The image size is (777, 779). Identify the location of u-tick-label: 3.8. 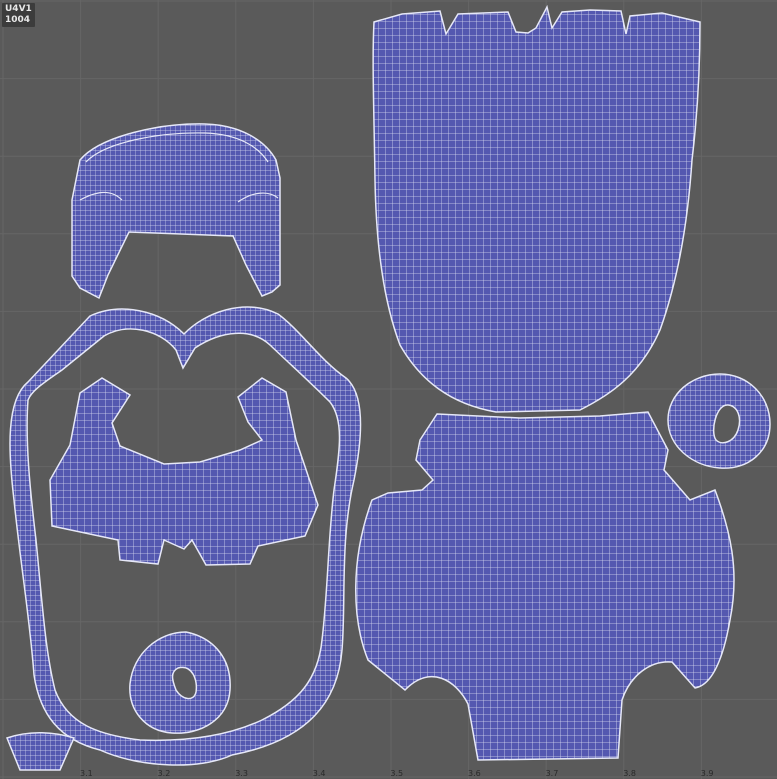
(629, 773).